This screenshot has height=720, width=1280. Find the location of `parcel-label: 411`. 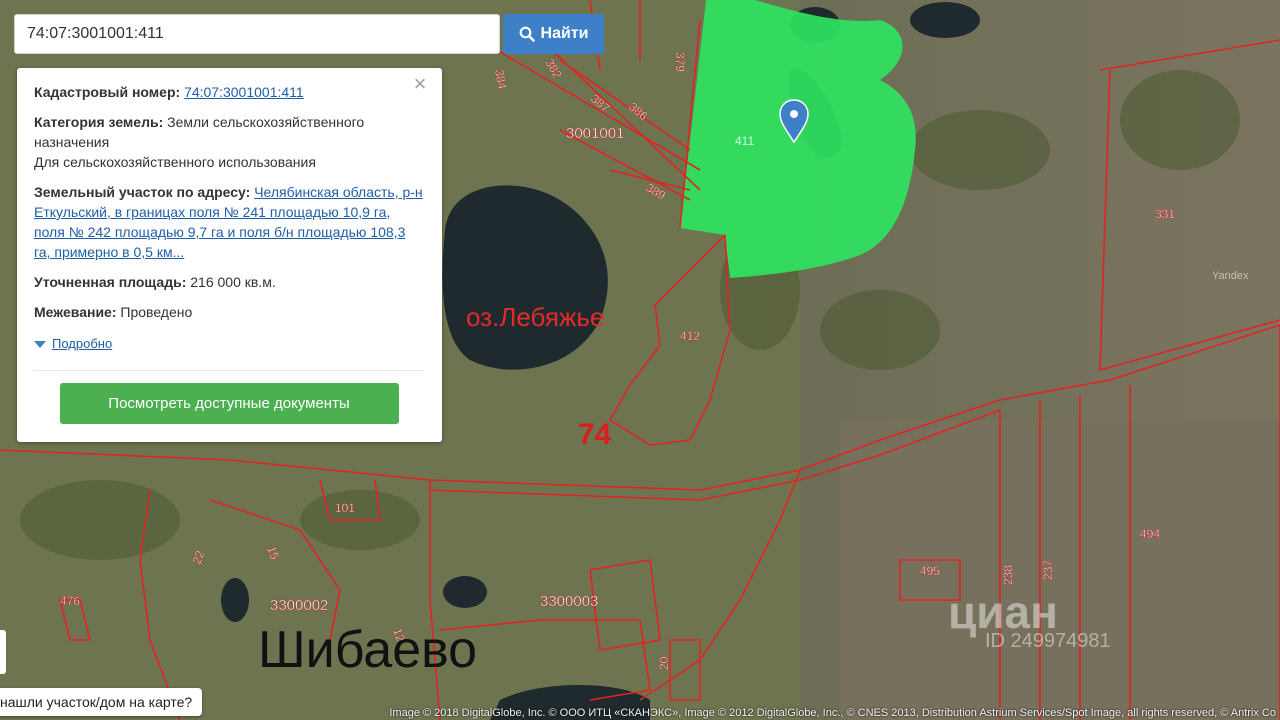

parcel-label: 411 is located at coordinates (744, 141).